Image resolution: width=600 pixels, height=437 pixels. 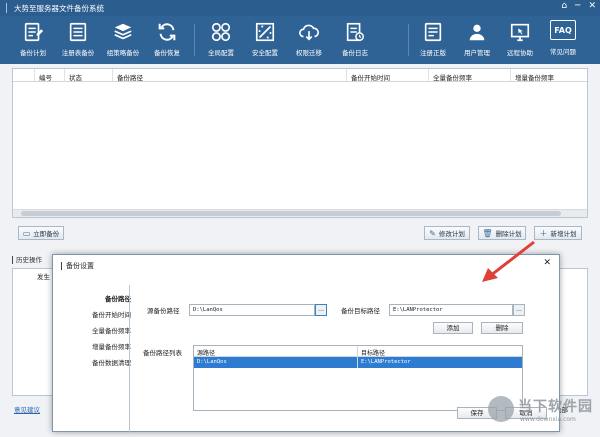 I want to click on row-source-path: D:\LanQos, so click(x=276, y=362).